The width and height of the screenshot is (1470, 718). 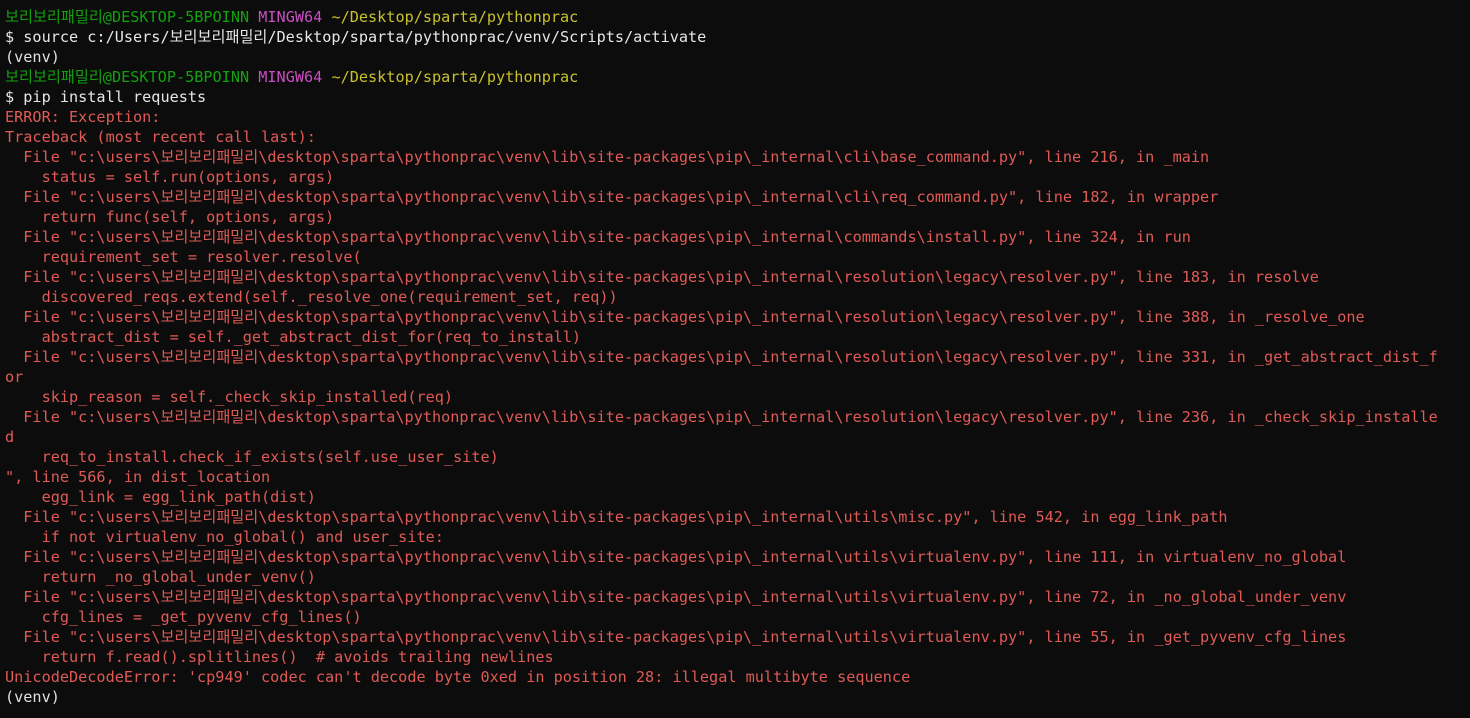 What do you see at coordinates (735, 217) in the screenshot?
I see `error-line: return func(self, options, args)` at bounding box center [735, 217].